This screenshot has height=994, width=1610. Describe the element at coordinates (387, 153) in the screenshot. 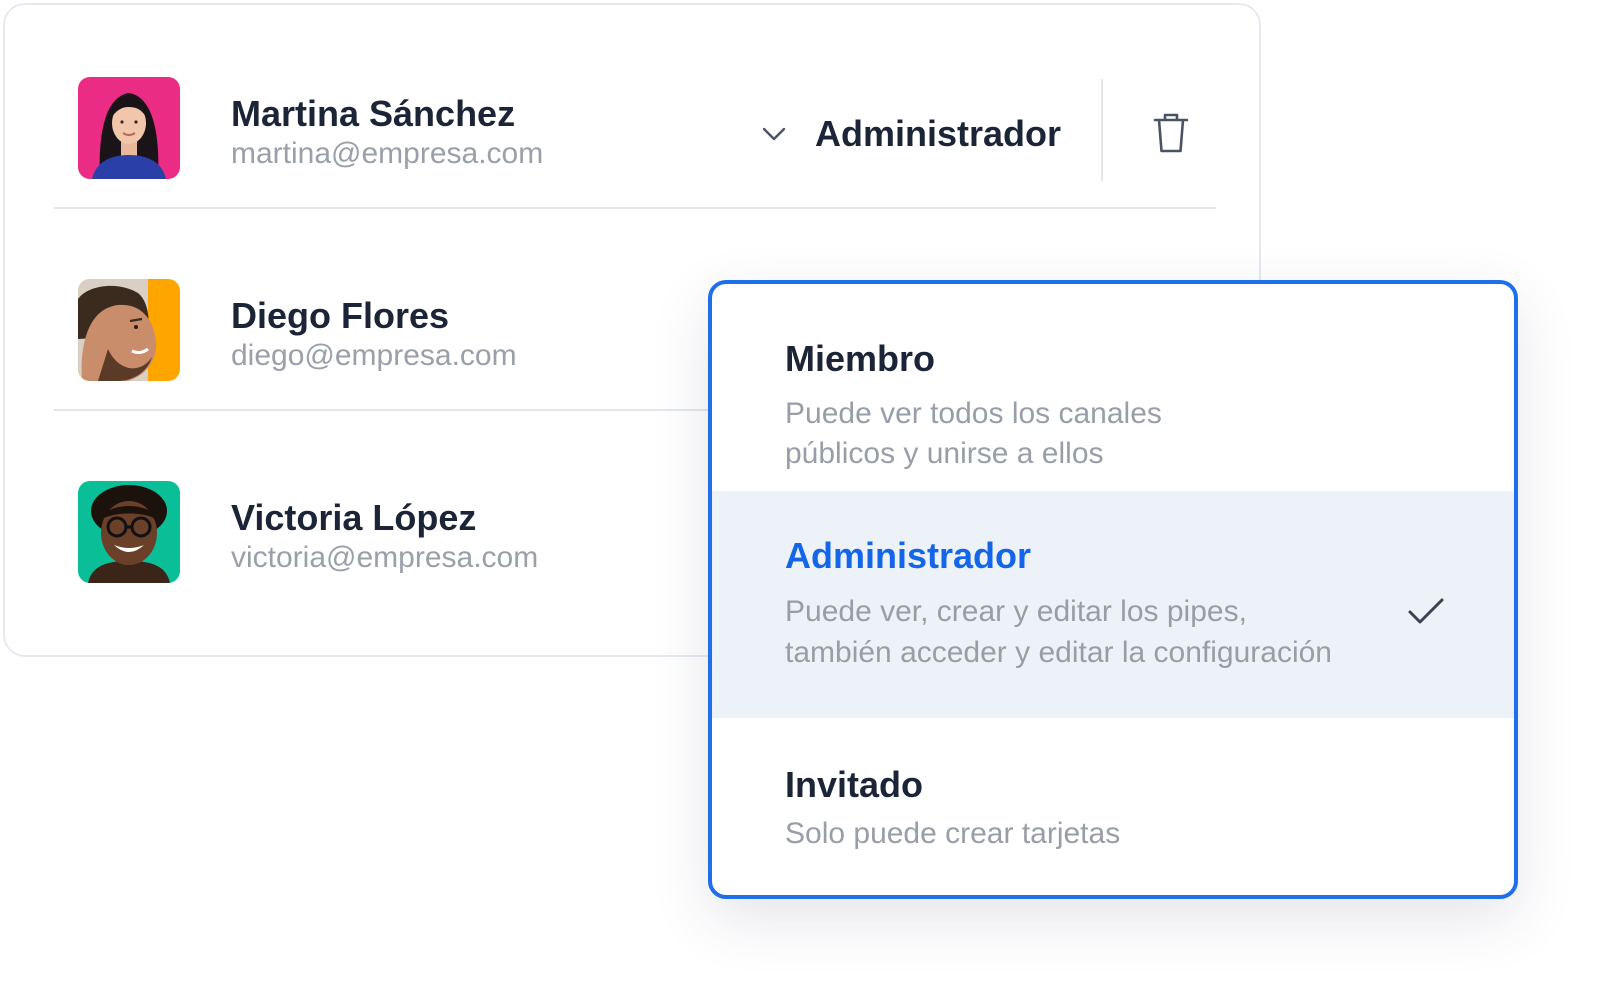

I see `member-email: martina@empresa.com` at that location.